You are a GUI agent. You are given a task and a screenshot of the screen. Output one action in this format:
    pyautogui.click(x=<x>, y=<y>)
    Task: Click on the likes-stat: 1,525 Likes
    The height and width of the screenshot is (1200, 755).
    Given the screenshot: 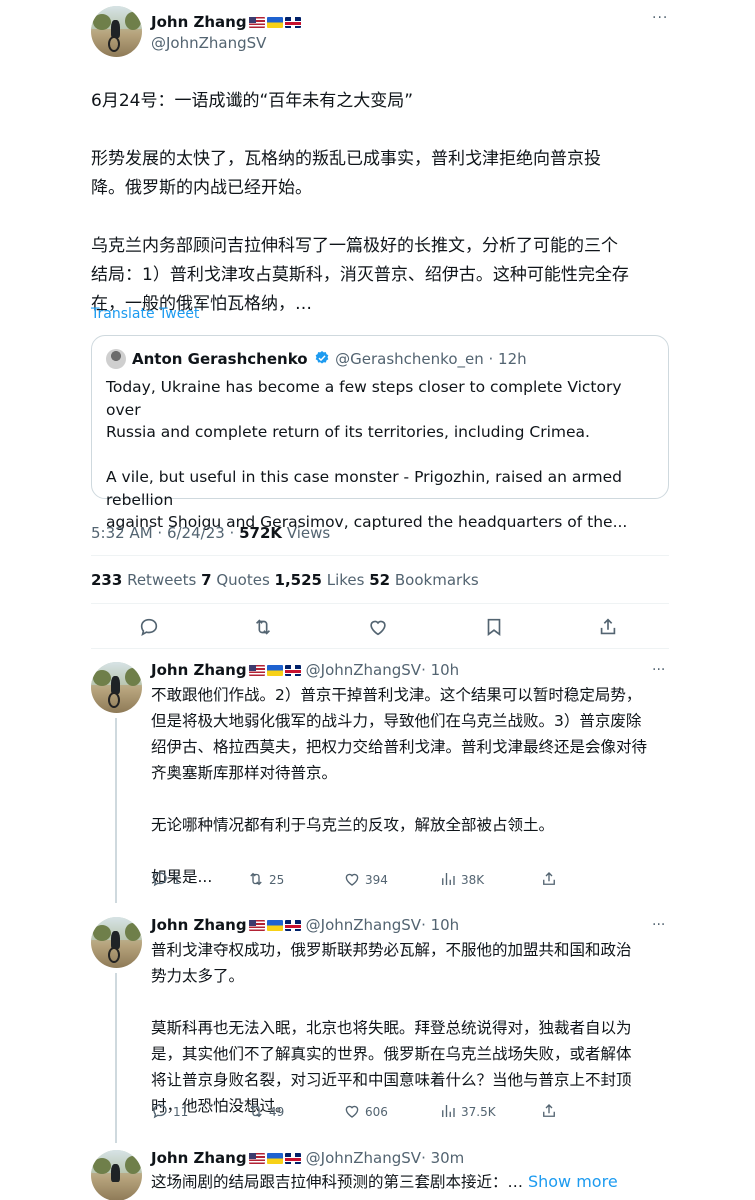 What is the action you would take?
    pyautogui.click(x=322, y=580)
    